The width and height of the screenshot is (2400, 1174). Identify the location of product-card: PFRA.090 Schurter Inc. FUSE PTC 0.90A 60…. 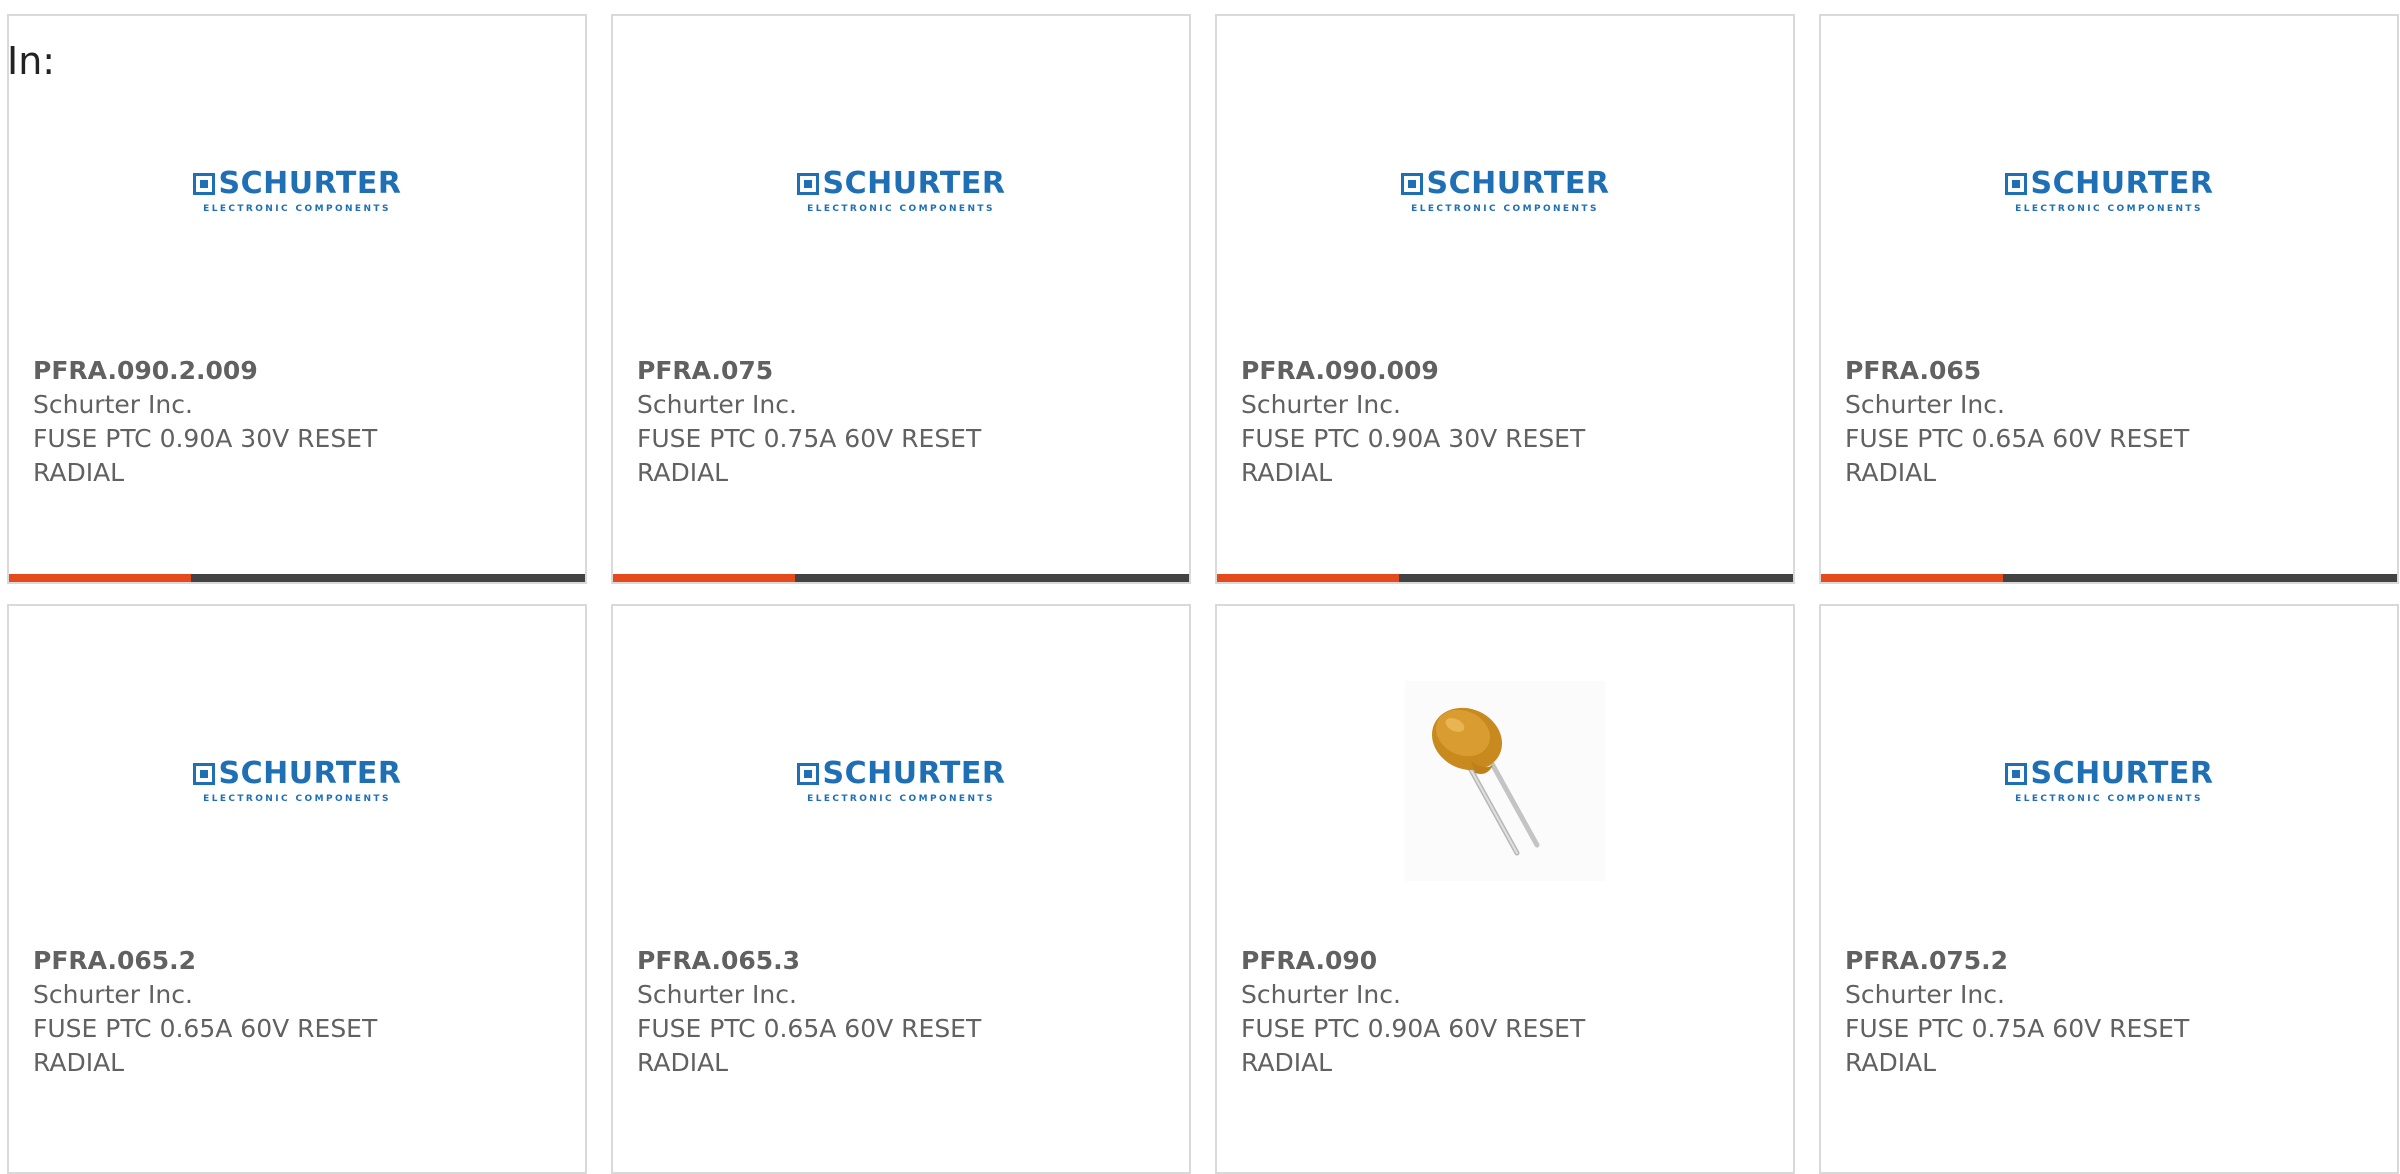
(1505, 889).